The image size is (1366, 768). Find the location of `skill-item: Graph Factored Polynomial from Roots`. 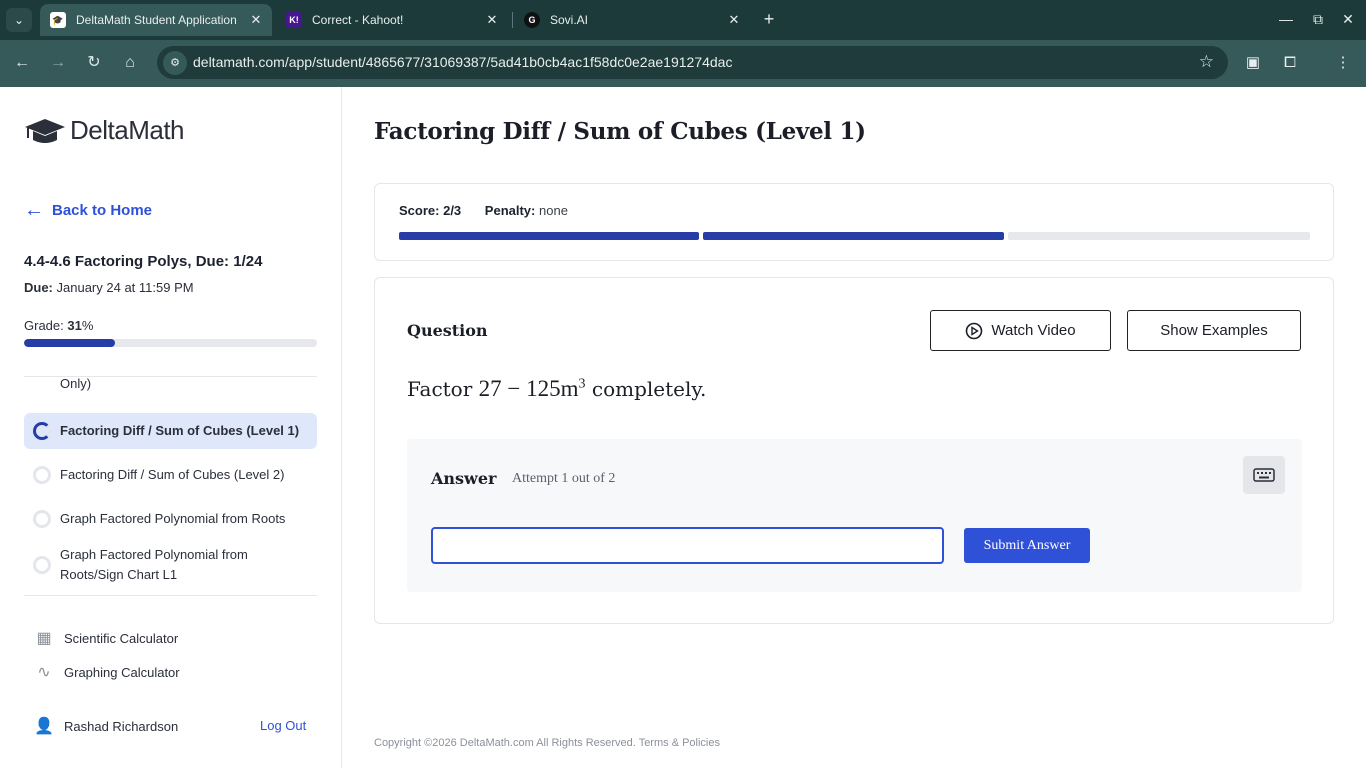

skill-item: Graph Factored Polynomial from Roots is located at coordinates (170, 519).